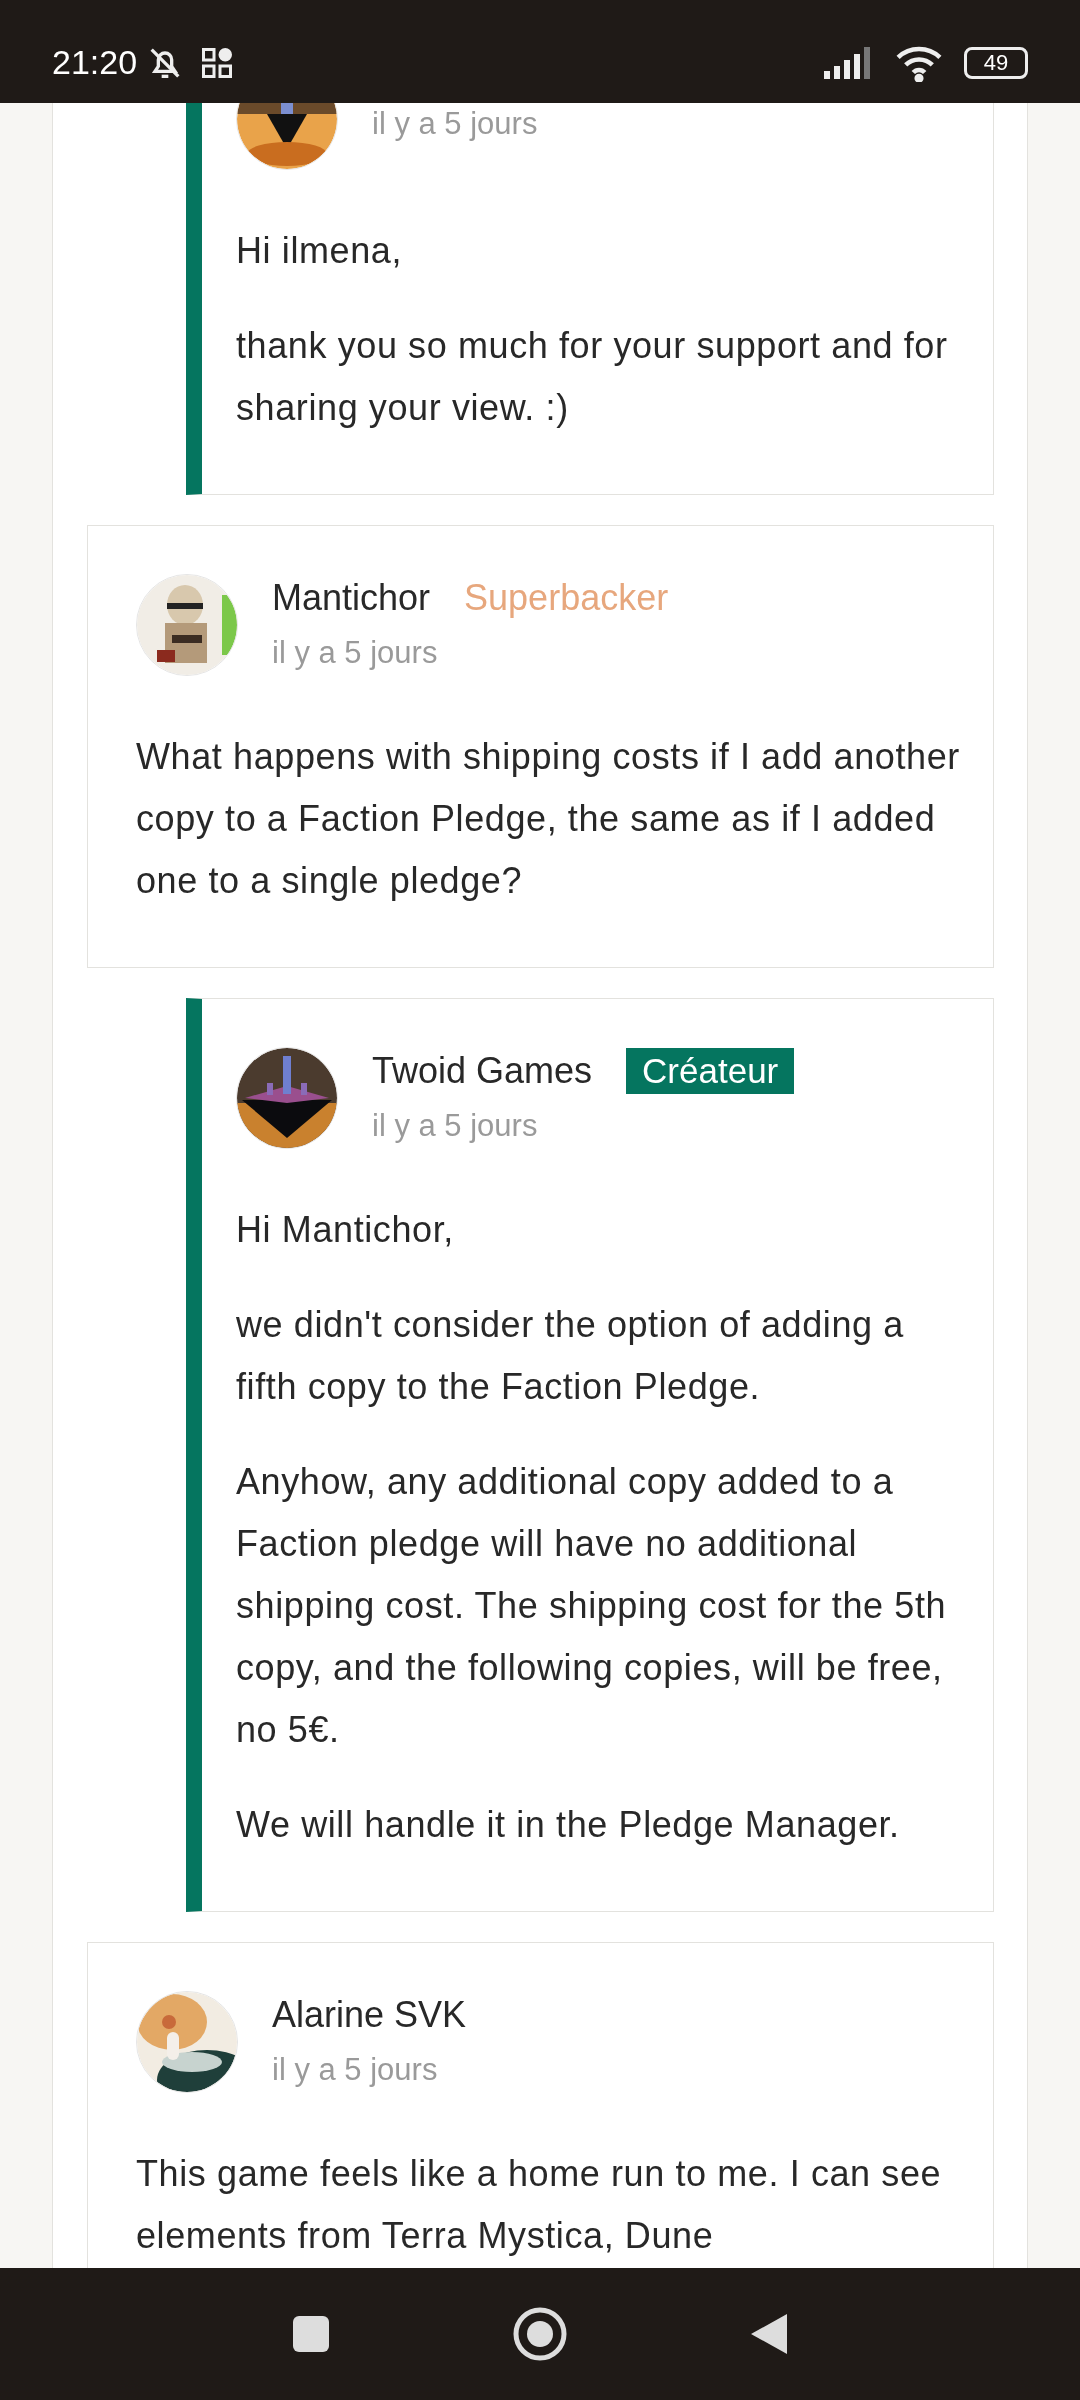  I want to click on status-time: 21:20, so click(95, 62).